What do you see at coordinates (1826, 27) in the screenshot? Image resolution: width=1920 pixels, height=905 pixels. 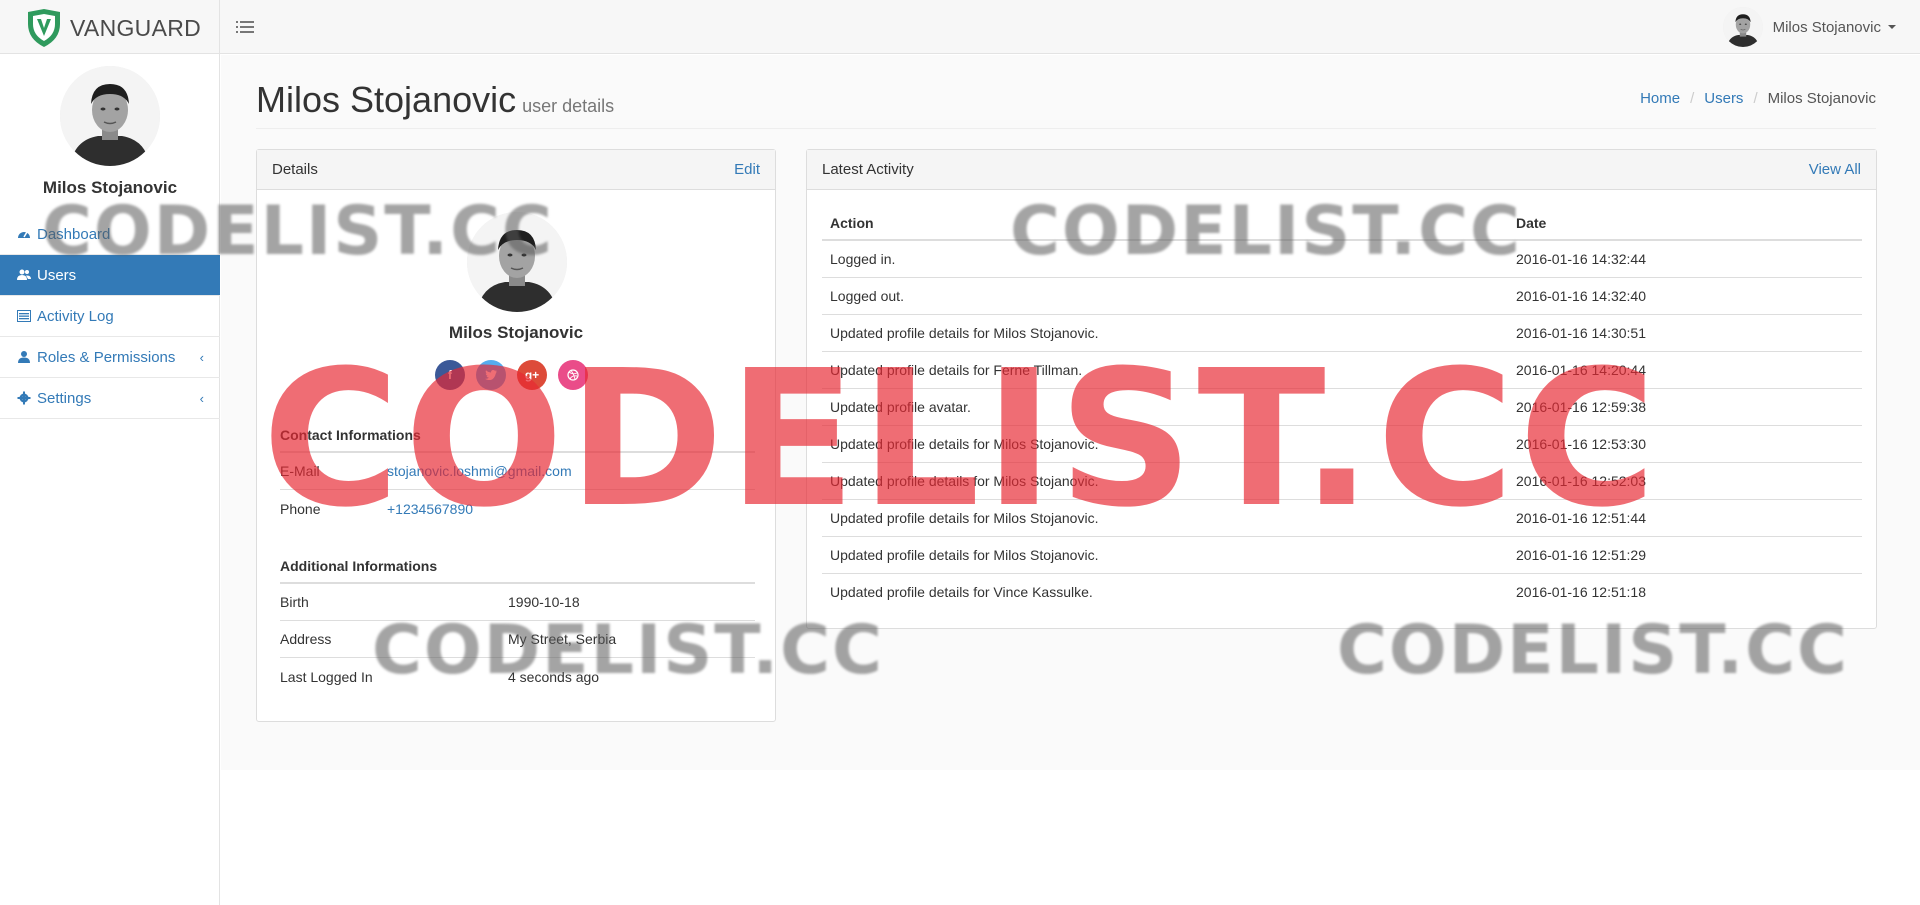 I see `navbar-user-name: Milos Stojanovic` at bounding box center [1826, 27].